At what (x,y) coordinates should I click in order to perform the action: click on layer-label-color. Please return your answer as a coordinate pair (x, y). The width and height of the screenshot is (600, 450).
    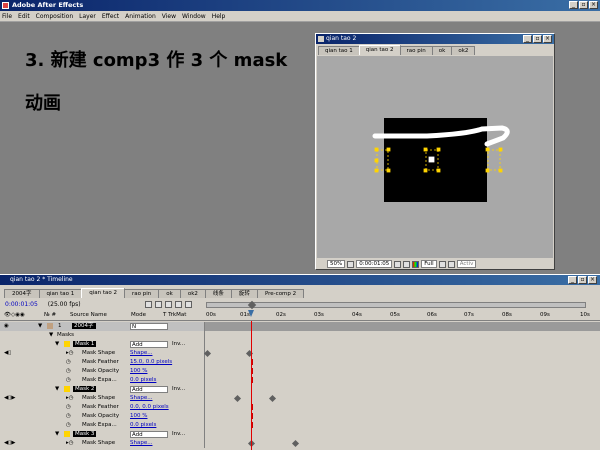
    Looking at the image, I should click on (50, 326).